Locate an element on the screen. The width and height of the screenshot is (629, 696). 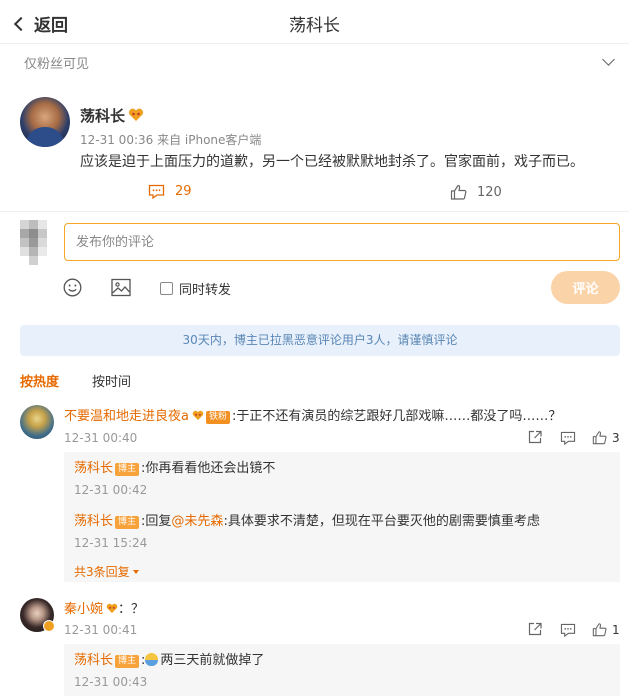
reply-line: 荡科长 博主: 两三天前就做掉了 is located at coordinates (169, 658).